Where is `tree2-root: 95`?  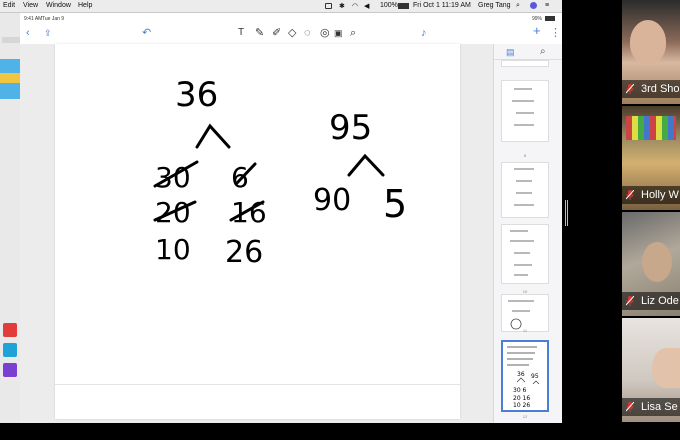 tree2-root: 95 is located at coordinates (350, 128).